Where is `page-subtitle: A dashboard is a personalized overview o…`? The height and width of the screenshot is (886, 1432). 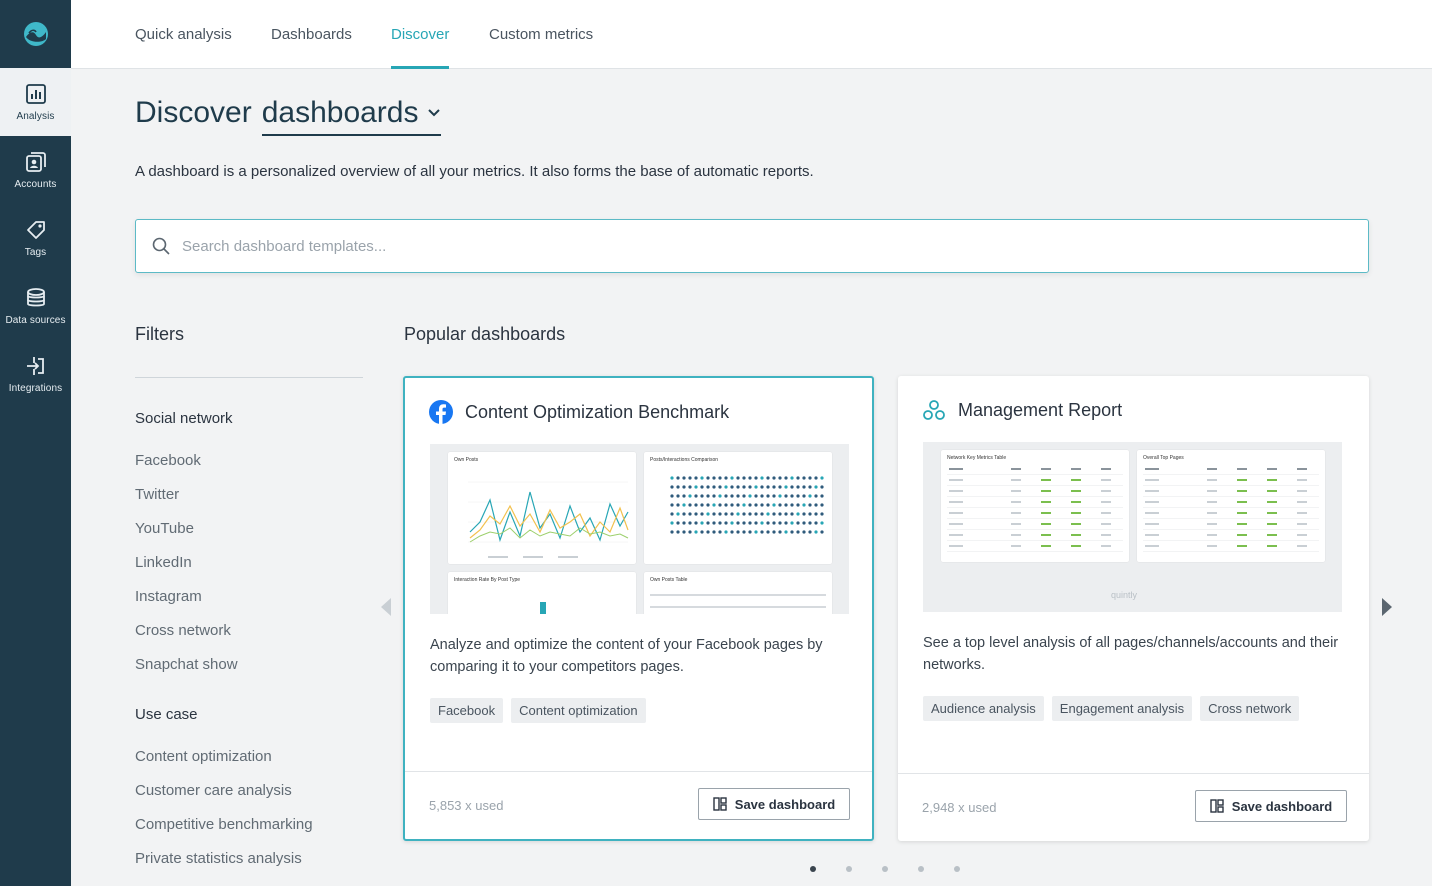
page-subtitle: A dashboard is a personalized overview o… is located at coordinates (474, 171).